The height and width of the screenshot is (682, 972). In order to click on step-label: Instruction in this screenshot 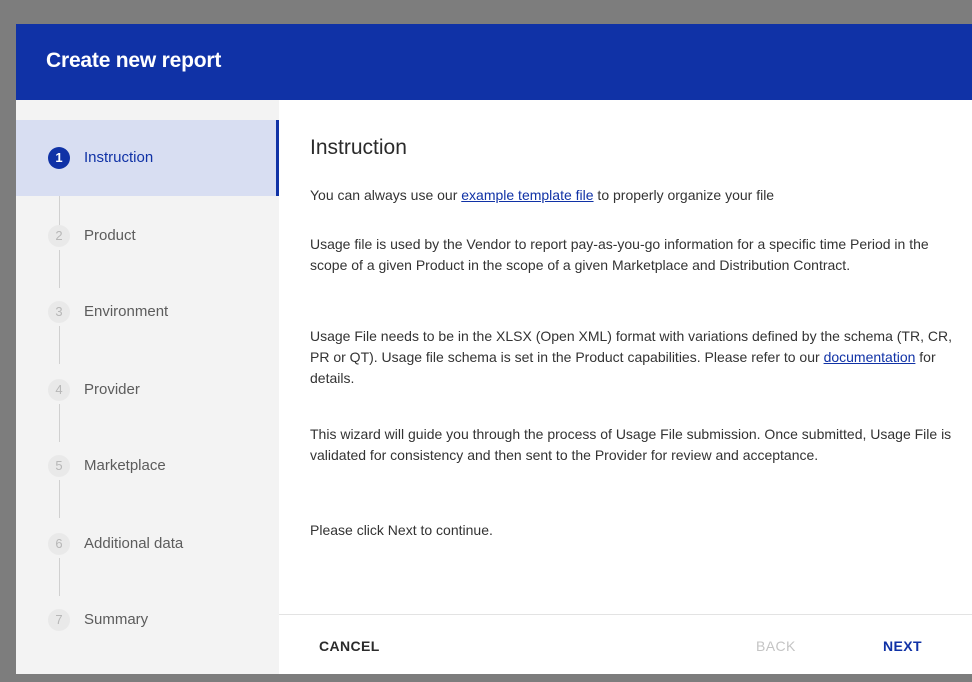, I will do `click(119, 157)`.